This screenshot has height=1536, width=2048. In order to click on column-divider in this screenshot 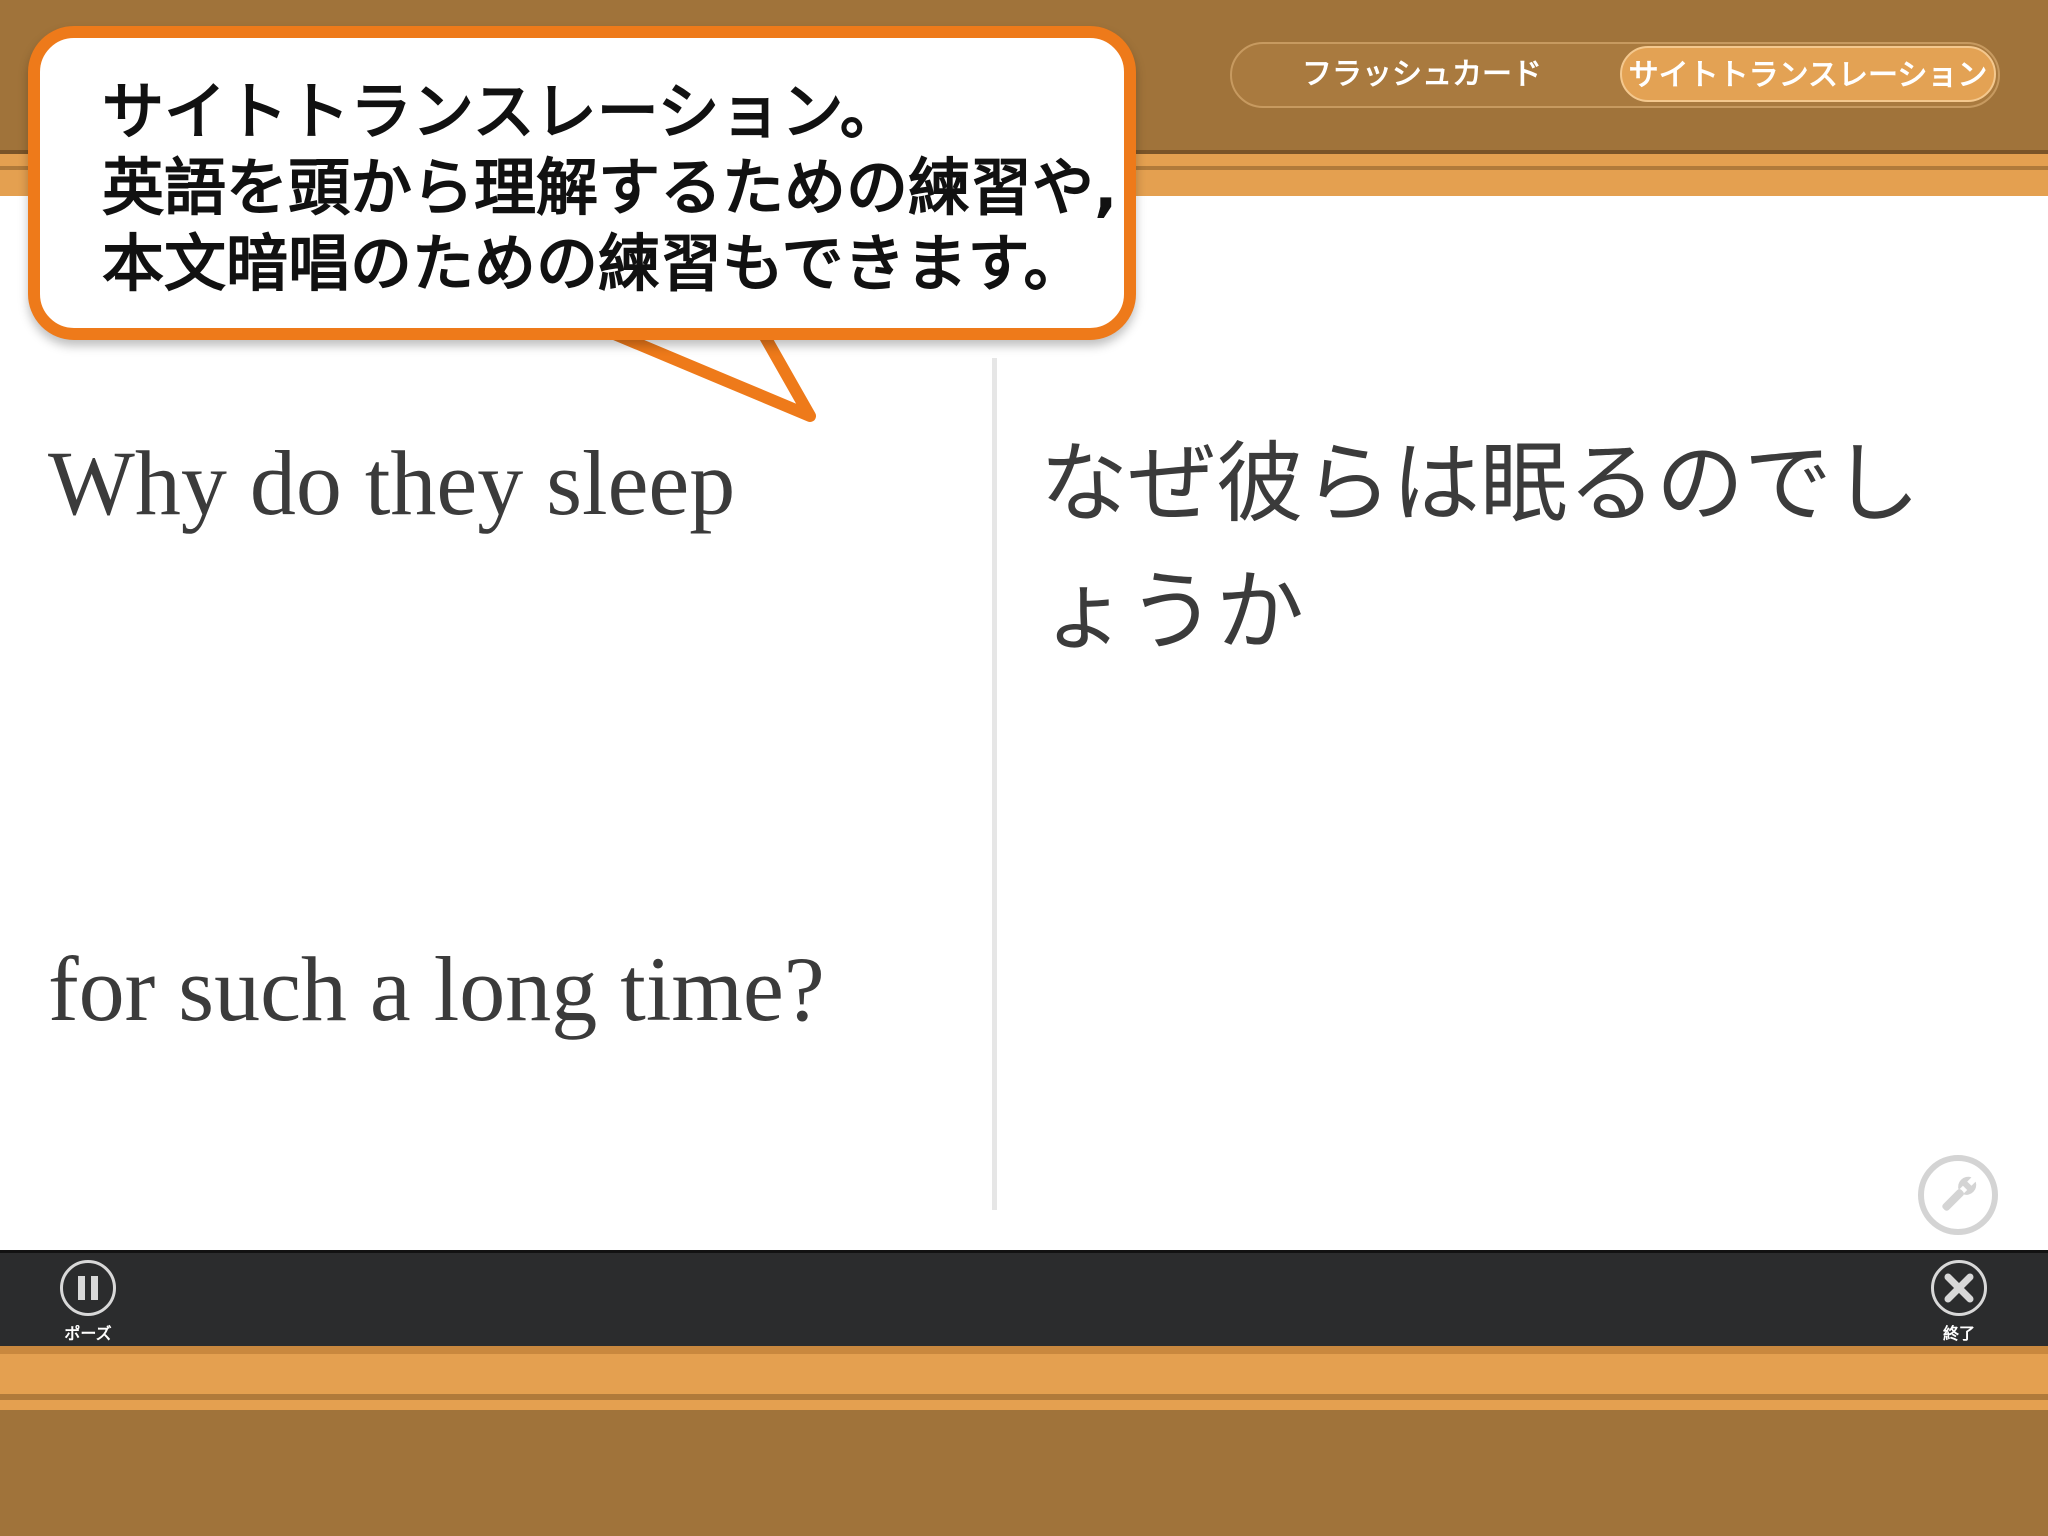, I will do `click(994, 784)`.